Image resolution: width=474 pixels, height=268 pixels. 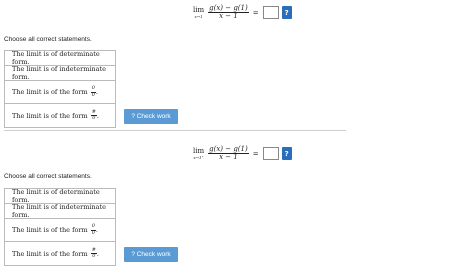 I want to click on limit-expression: lim x→1⁺ g(x) − g(1) x − 1 = ?, so click(x=242, y=153).